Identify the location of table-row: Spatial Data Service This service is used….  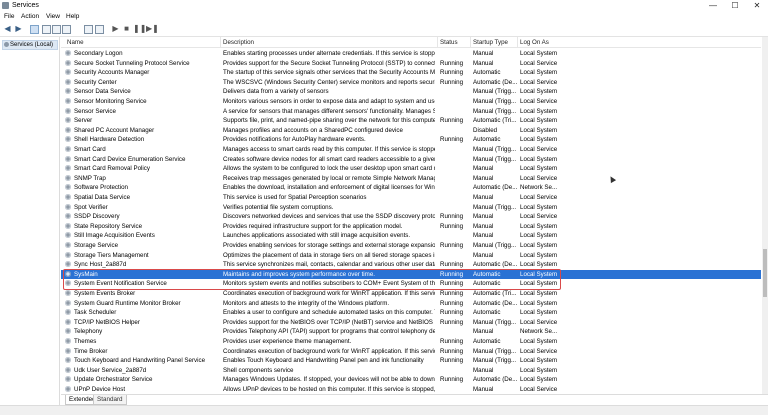
(411, 198).